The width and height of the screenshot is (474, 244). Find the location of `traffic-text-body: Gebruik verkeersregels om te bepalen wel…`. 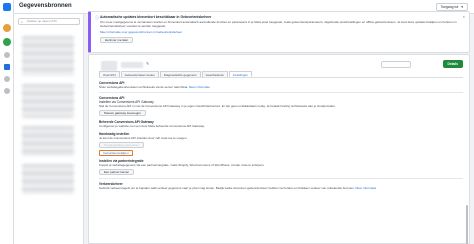

traffic-text-body: Gebruik verkeersregels om te bepalen wel… is located at coordinates (227, 188).